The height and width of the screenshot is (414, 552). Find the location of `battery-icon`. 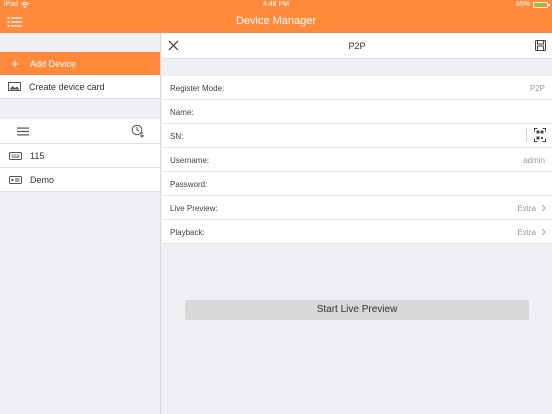

battery-icon is located at coordinates (541, 4).